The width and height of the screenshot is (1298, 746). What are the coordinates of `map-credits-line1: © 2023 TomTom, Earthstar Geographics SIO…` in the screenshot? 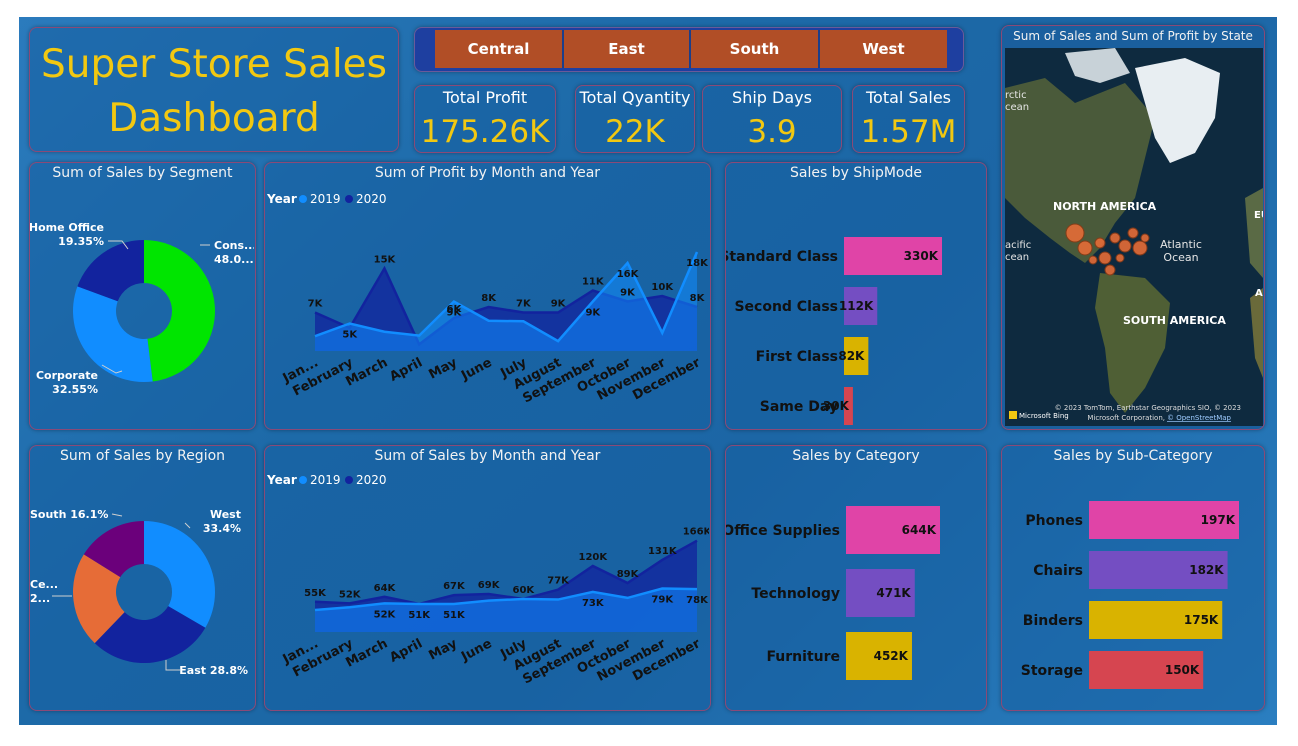 It's located at (1148, 408).